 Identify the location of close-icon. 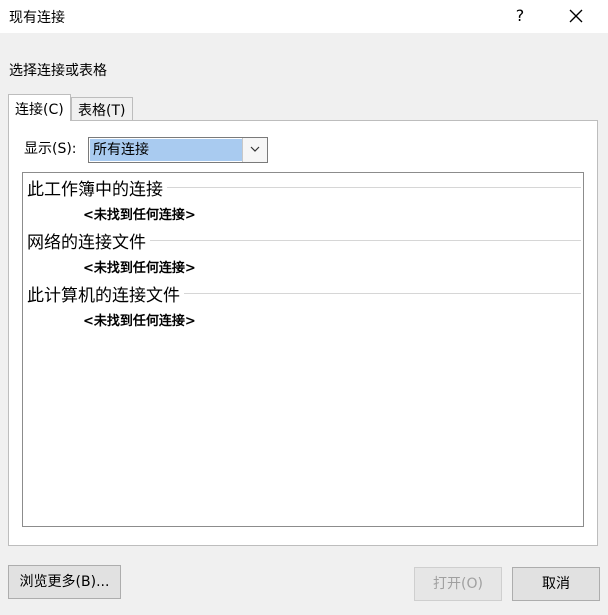
(576, 16).